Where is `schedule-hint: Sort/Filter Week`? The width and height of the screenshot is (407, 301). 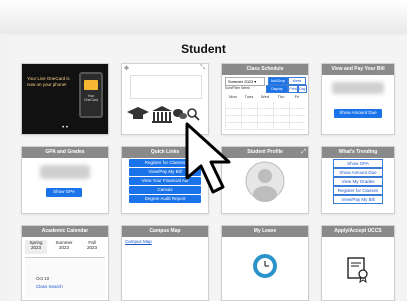
schedule-hint: Sort/Filter Week is located at coordinates (238, 88).